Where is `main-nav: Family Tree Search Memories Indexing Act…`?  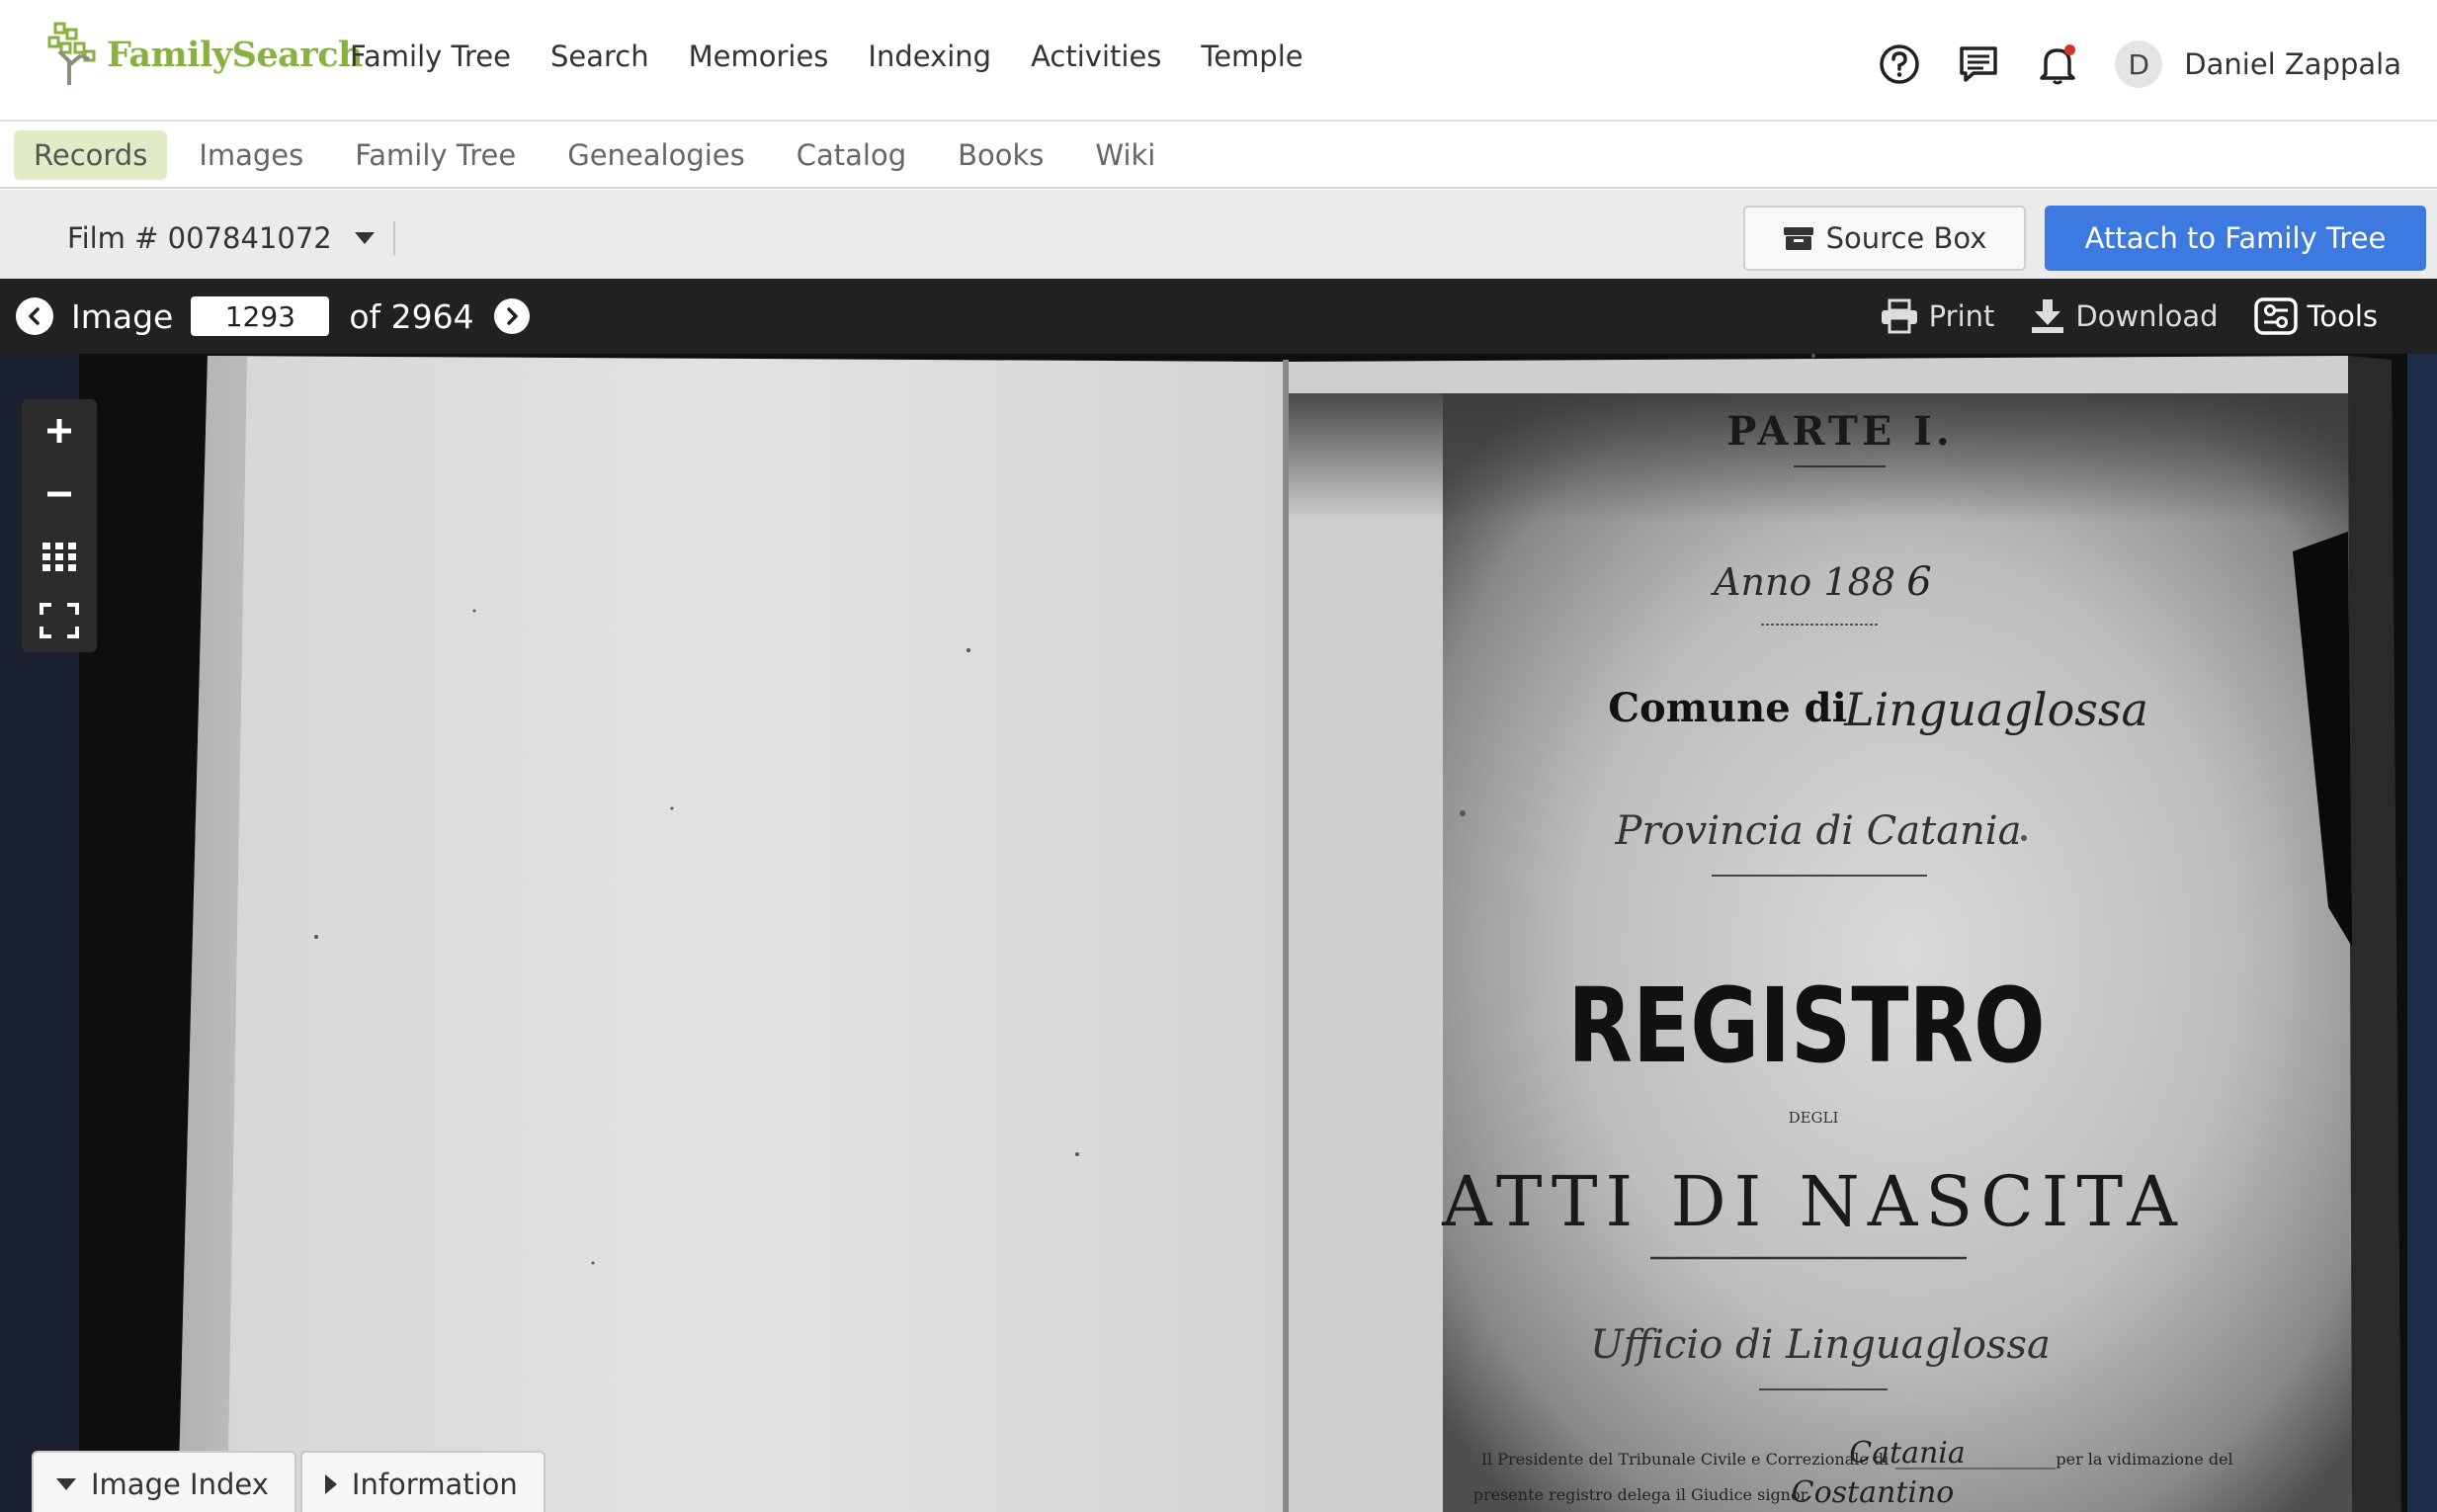 main-nav: Family Tree Search Memories Indexing Act… is located at coordinates (846, 56).